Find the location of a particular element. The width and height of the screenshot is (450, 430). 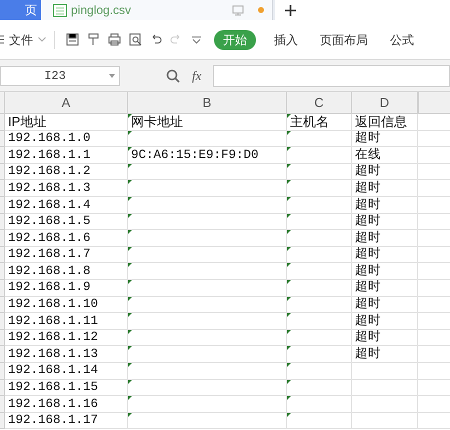

table-cell: 192.168.1.1 is located at coordinates (66, 155).